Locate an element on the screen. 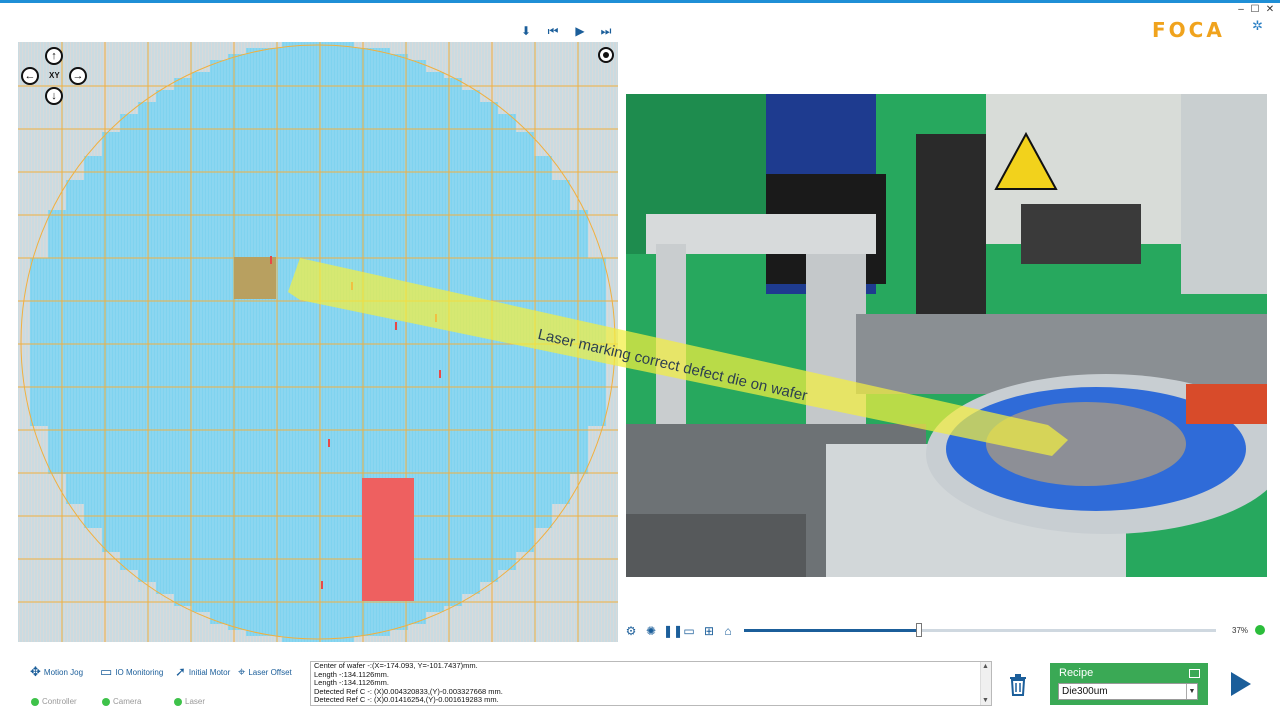  run-button is located at coordinates (1241, 684).